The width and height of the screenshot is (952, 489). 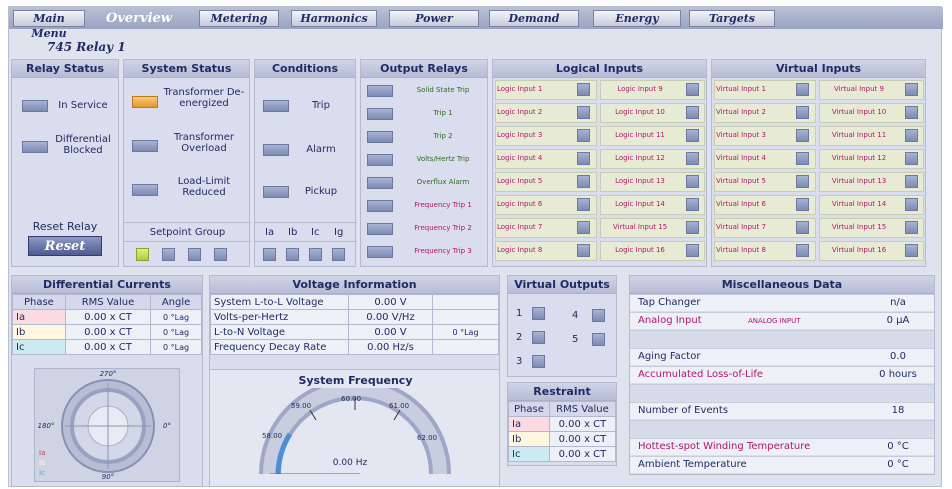 I want to click on tick-60: 60.00, so click(x=351, y=399).